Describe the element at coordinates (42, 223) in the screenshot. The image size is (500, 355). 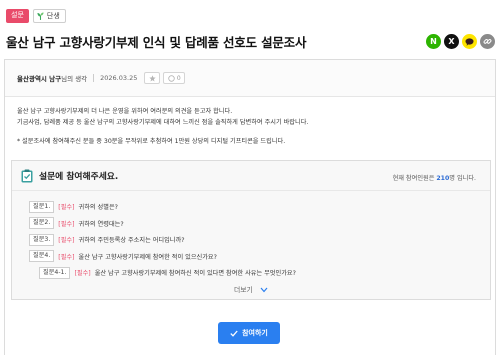
I see `question-number: 질문2.` at that location.